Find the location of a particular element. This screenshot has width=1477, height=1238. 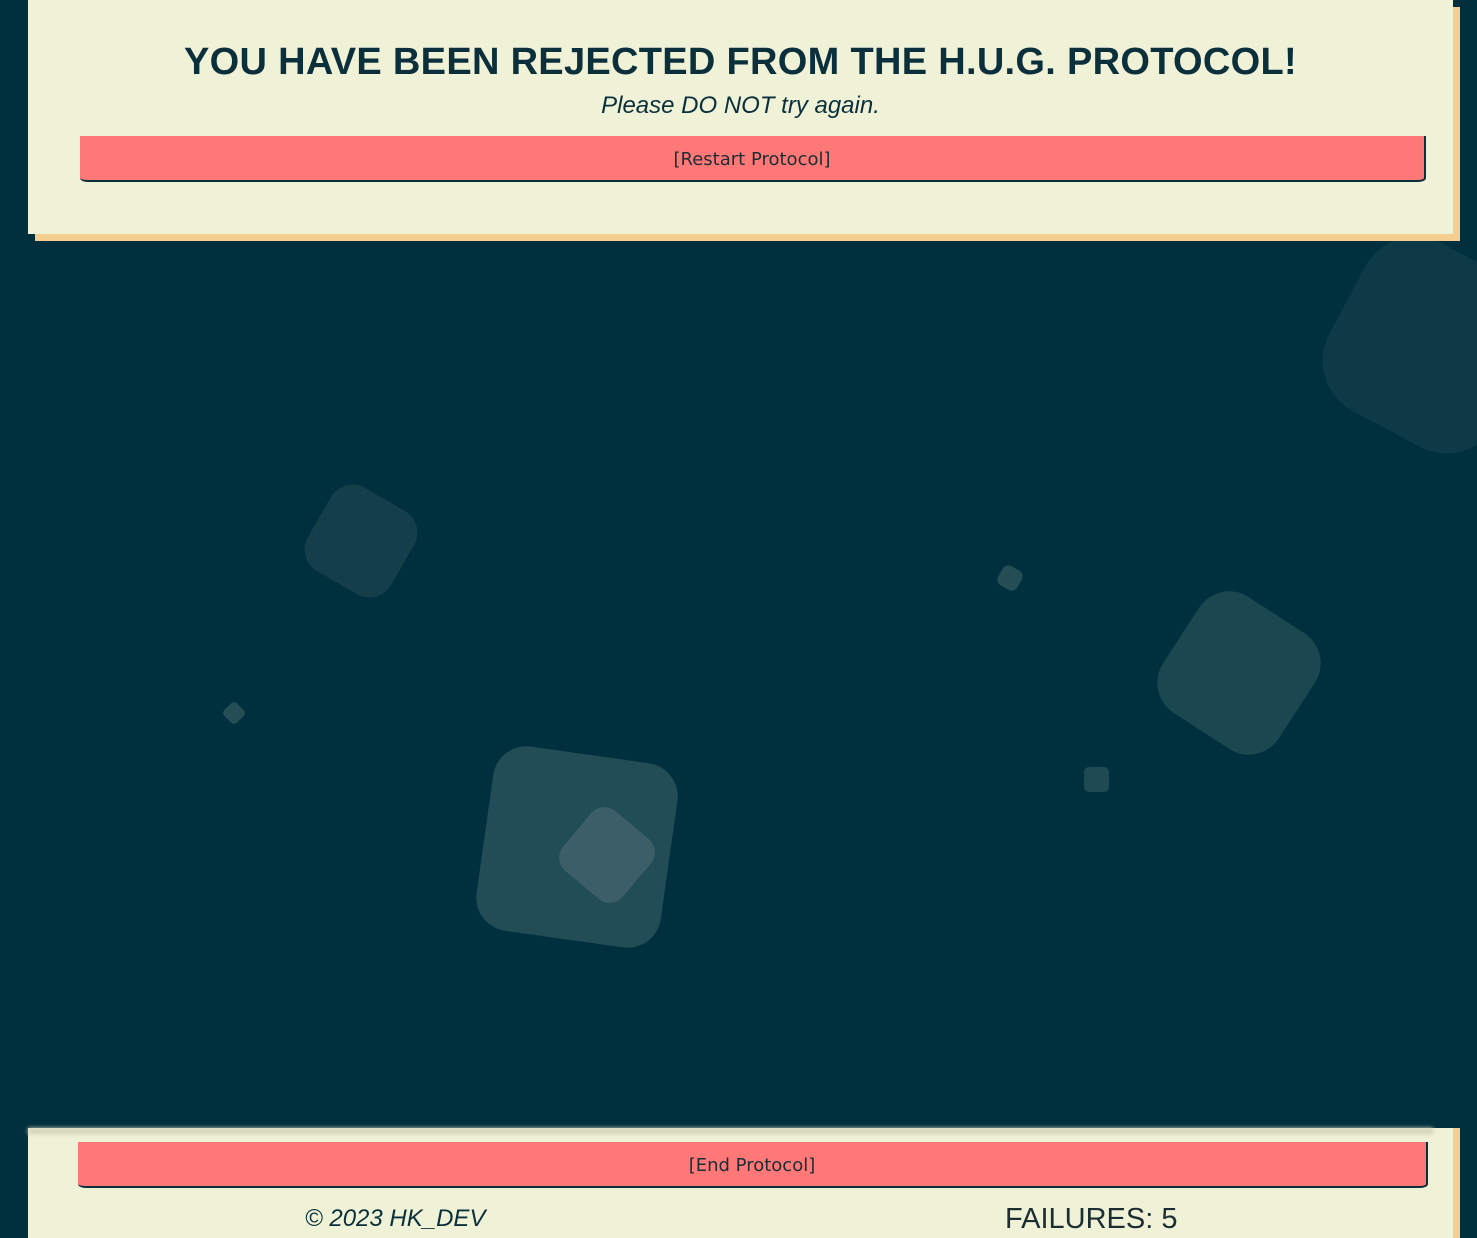

footer: [End Protocol] © 2023 HK_DEV FAILURES: 5 is located at coordinates (740, 1183).